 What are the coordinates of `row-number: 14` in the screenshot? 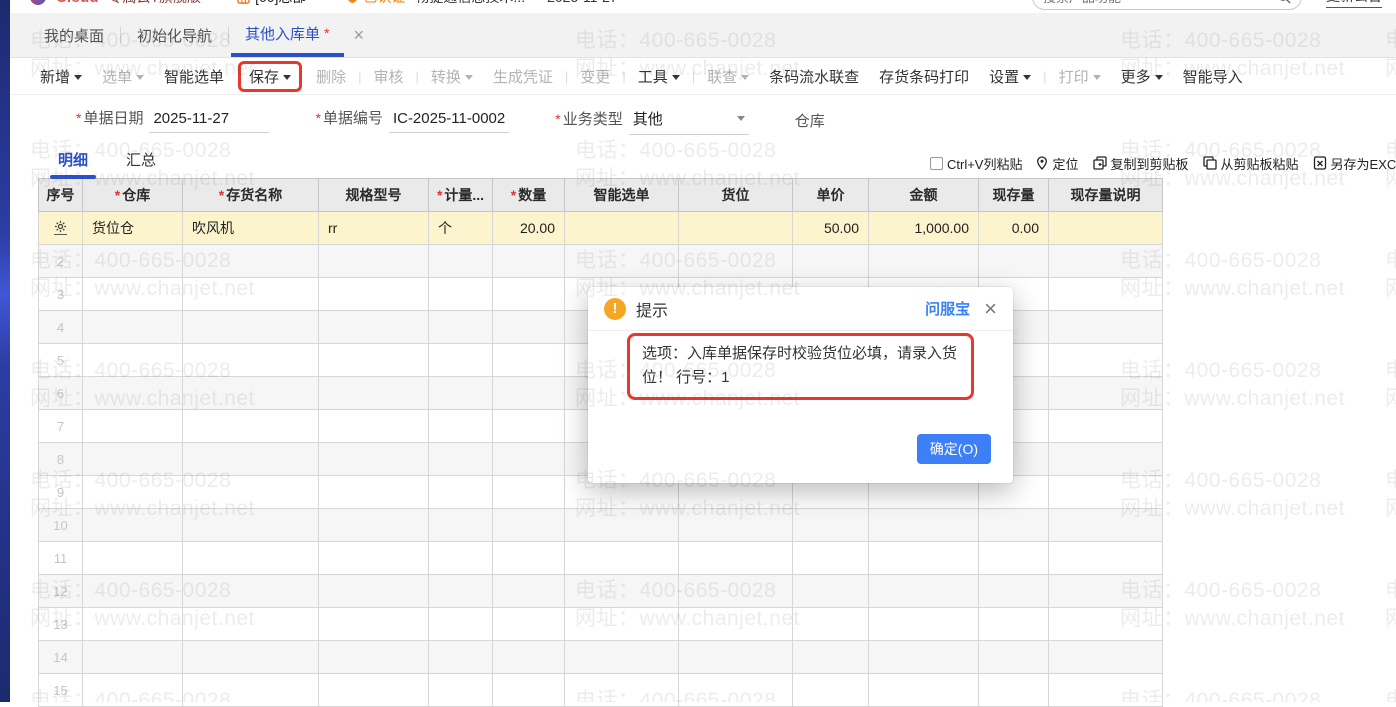 It's located at (61, 657).